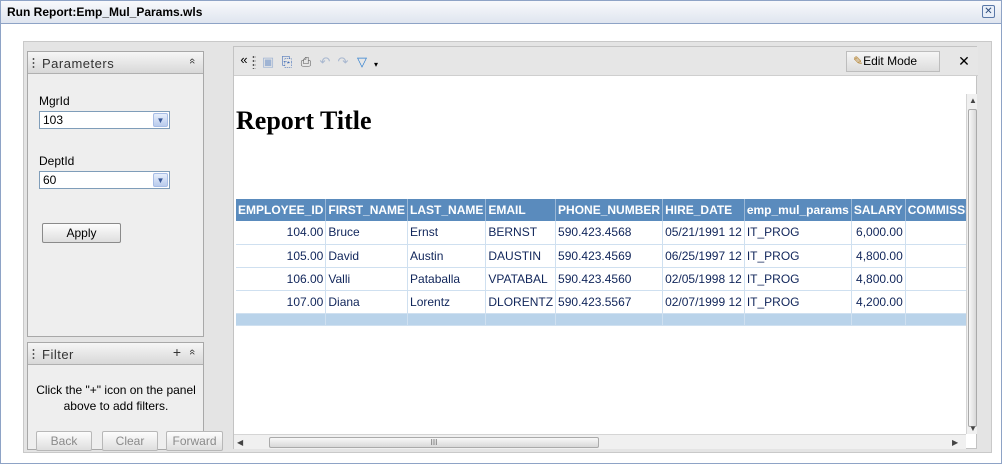 This screenshot has width=1002, height=464. Describe the element at coordinates (936, 210) in the screenshot. I see `column-header: COMMISSION` at that location.